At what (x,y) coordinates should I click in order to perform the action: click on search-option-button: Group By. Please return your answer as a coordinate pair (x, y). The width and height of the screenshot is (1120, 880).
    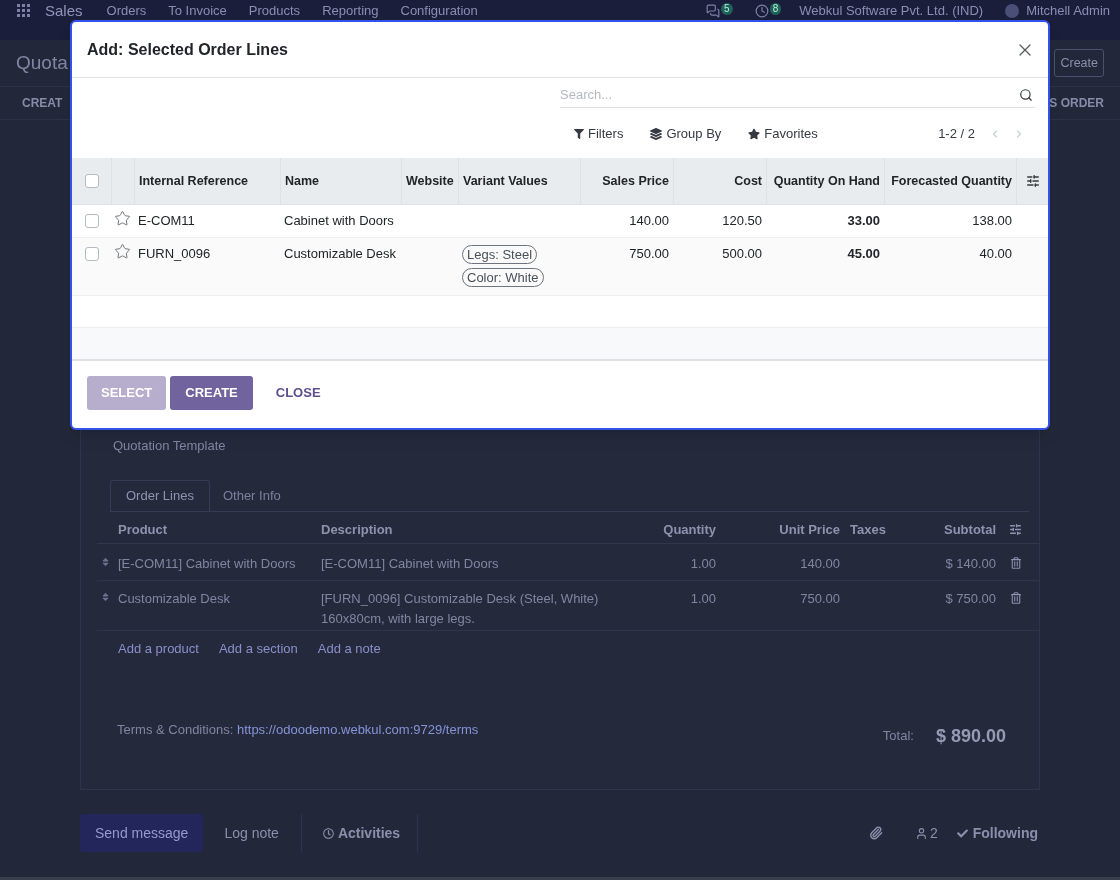
    Looking at the image, I should click on (686, 133).